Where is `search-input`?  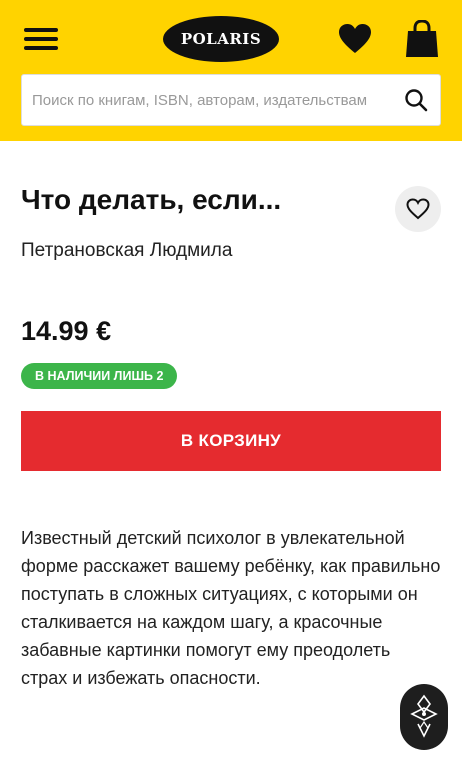
search-input is located at coordinates (216, 100).